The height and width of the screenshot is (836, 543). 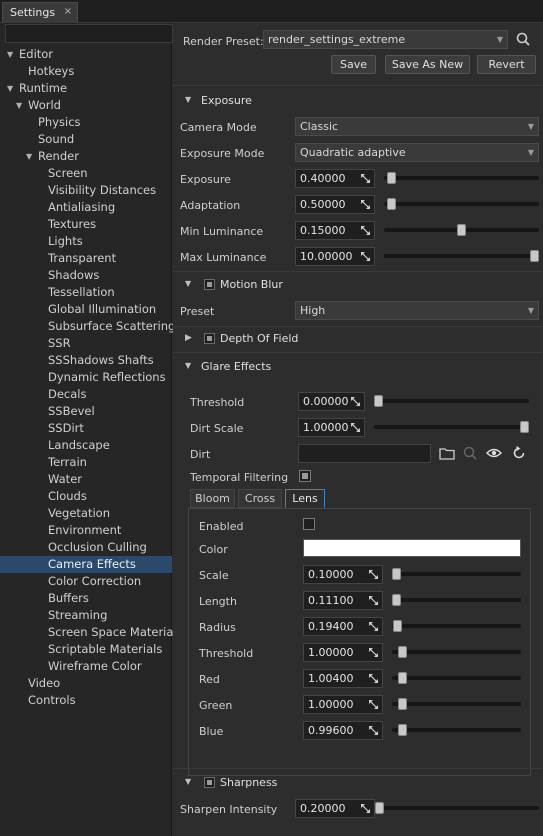 I want to click on tree-item-screen: Screen, so click(x=86, y=173).